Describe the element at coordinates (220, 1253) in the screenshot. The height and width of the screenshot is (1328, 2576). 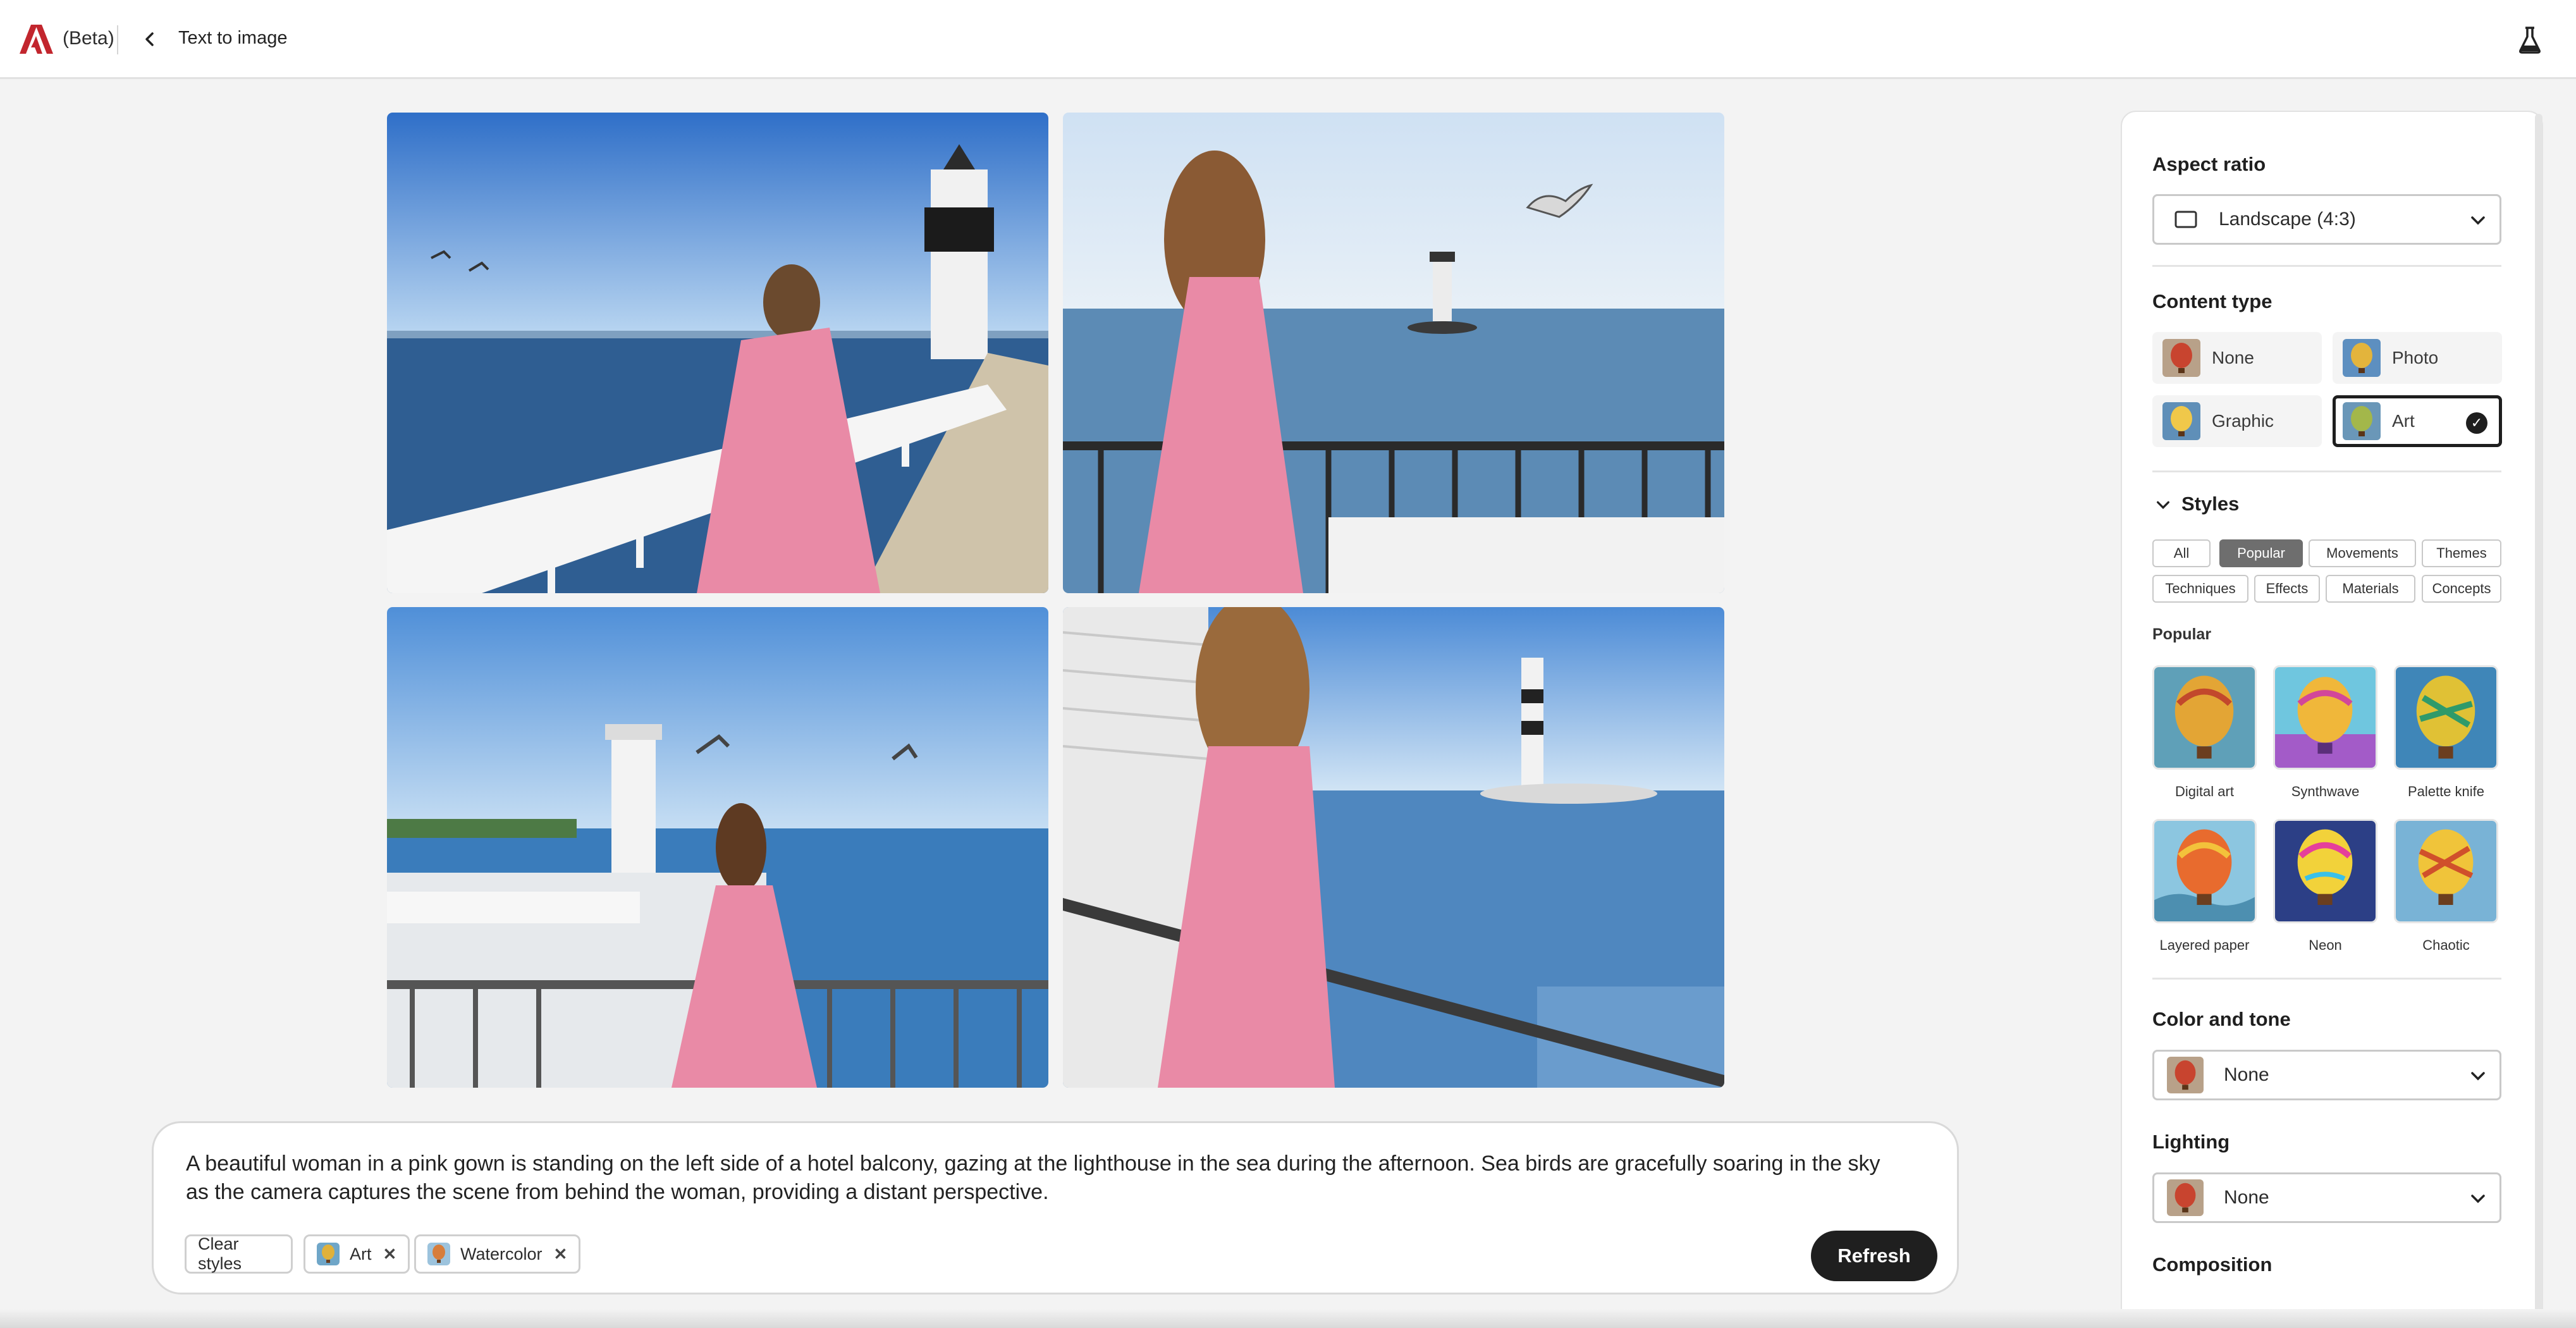
I see `clear-styles-label: Clear styles` at that location.